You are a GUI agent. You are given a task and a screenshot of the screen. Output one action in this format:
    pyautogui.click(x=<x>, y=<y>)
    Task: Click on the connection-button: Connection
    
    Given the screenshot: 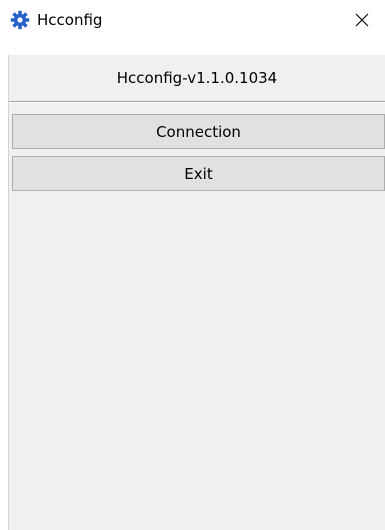 What is the action you would take?
    pyautogui.click(x=198, y=131)
    